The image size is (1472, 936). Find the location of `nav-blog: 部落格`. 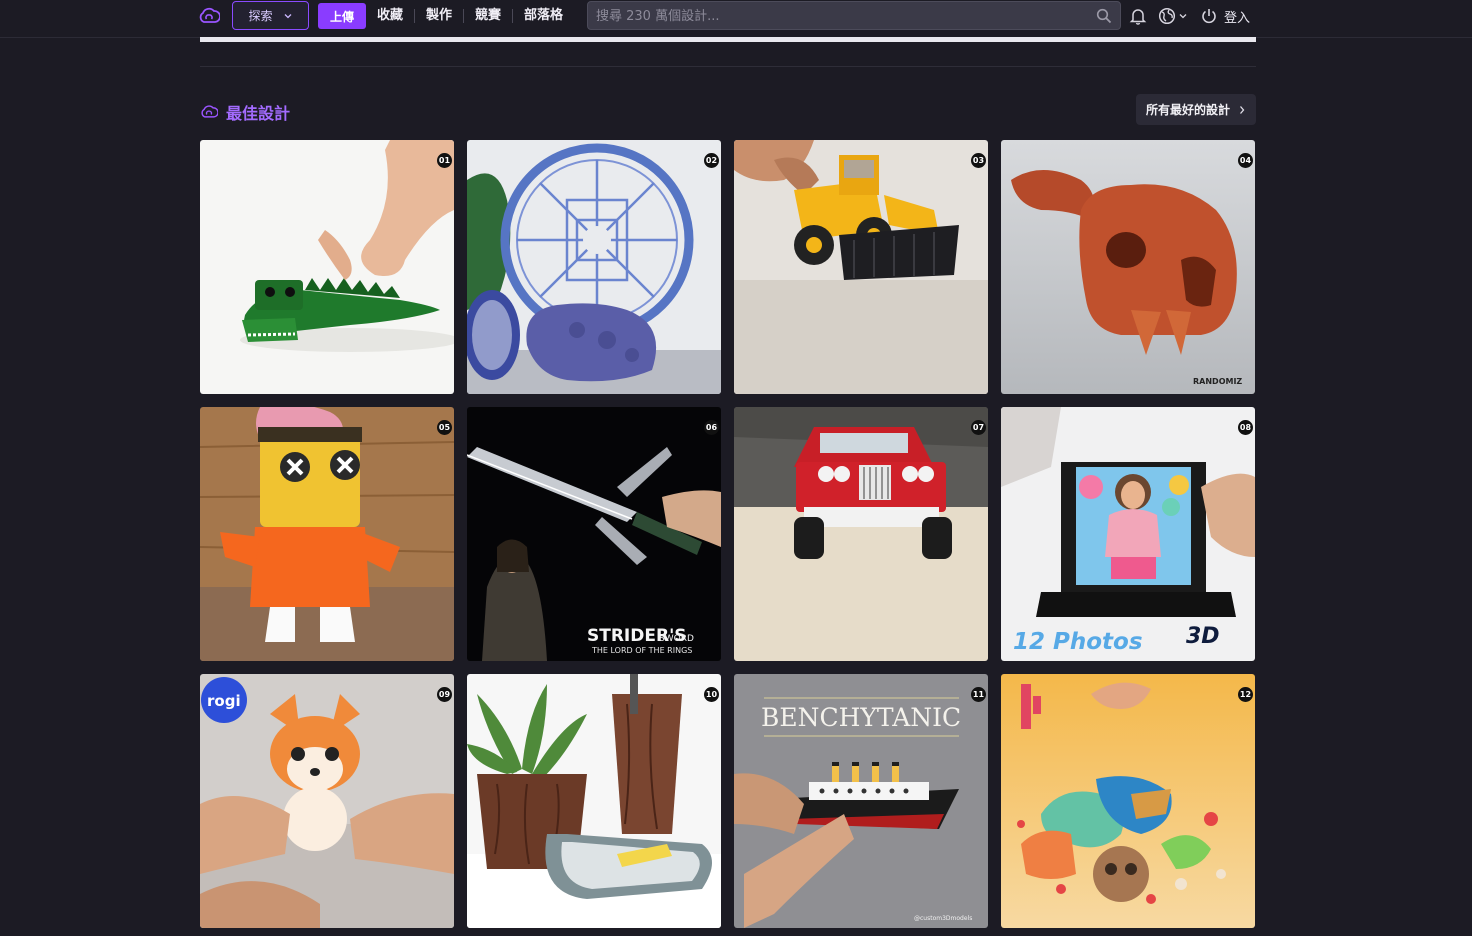

nav-blog: 部落格 is located at coordinates (543, 16).